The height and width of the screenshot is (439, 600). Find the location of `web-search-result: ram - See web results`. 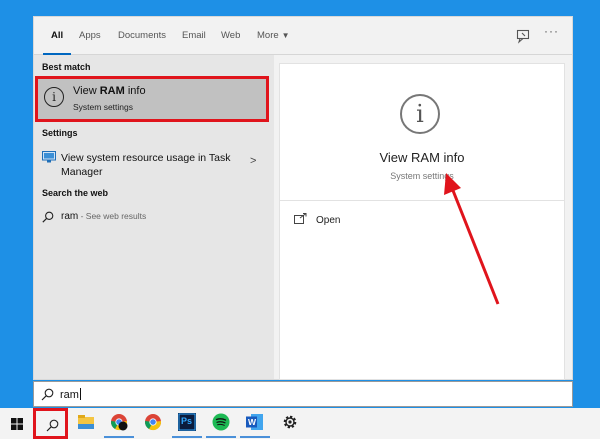

web-search-result: ram - See web results is located at coordinates (154, 218).